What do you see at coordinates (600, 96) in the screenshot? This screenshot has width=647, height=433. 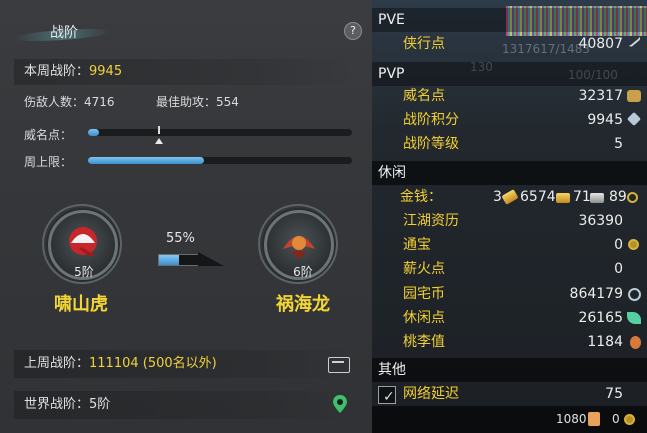 I see `currency-value: 32317` at bounding box center [600, 96].